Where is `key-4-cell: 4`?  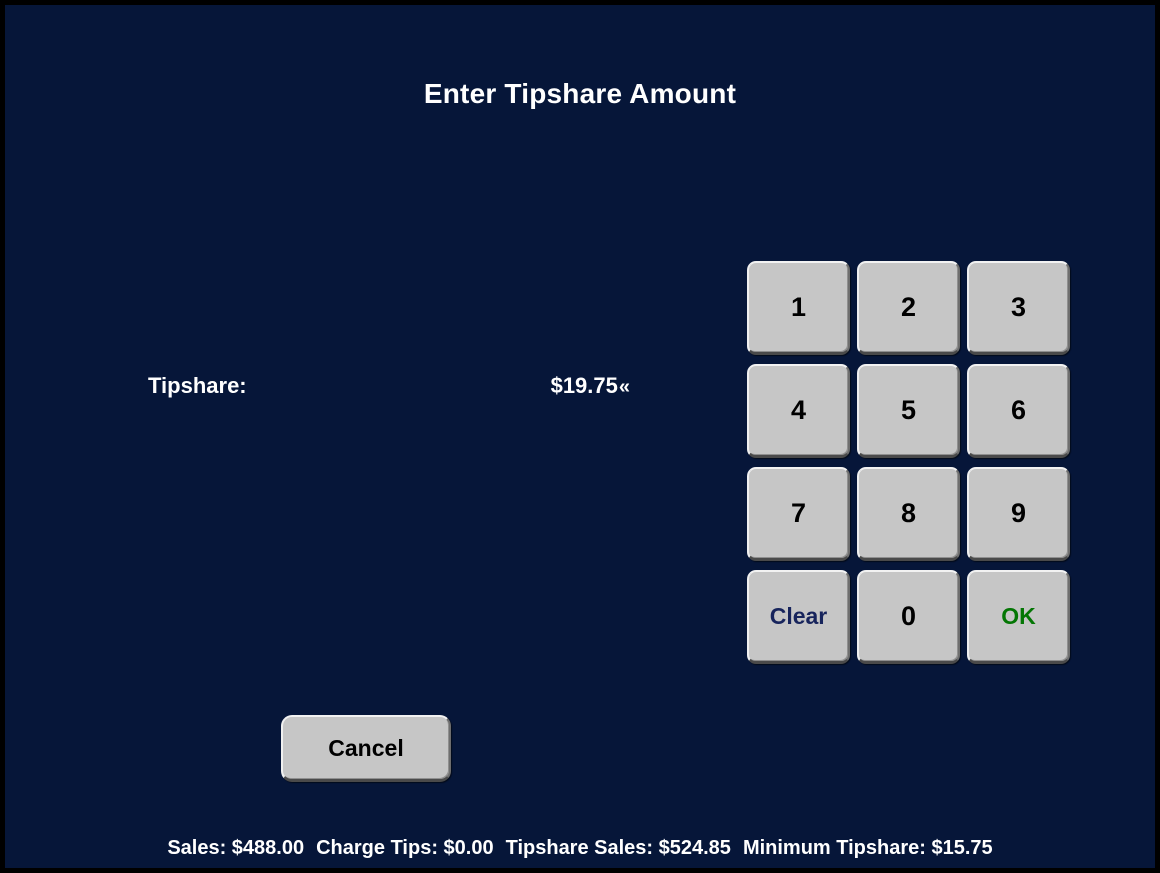
key-4-cell: 4 is located at coordinates (798, 412).